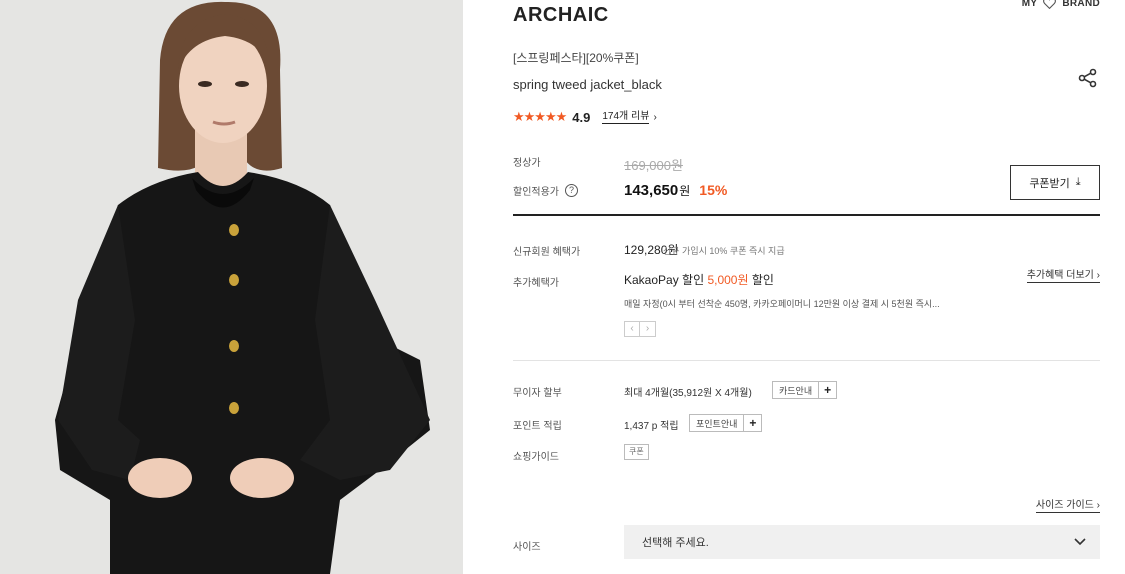  Describe the element at coordinates (1080, 542) in the screenshot. I see `chevron-down-icon` at that location.